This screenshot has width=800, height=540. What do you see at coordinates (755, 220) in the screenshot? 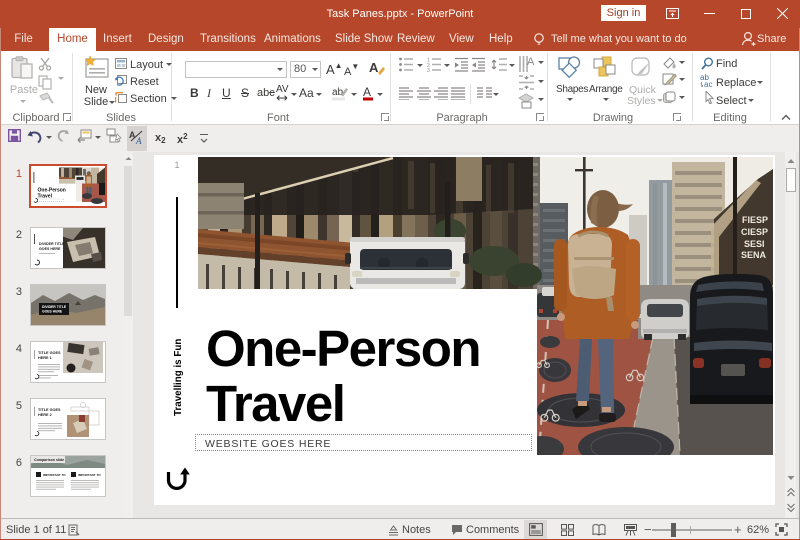
I see `svg-text: FIESP` at bounding box center [755, 220].